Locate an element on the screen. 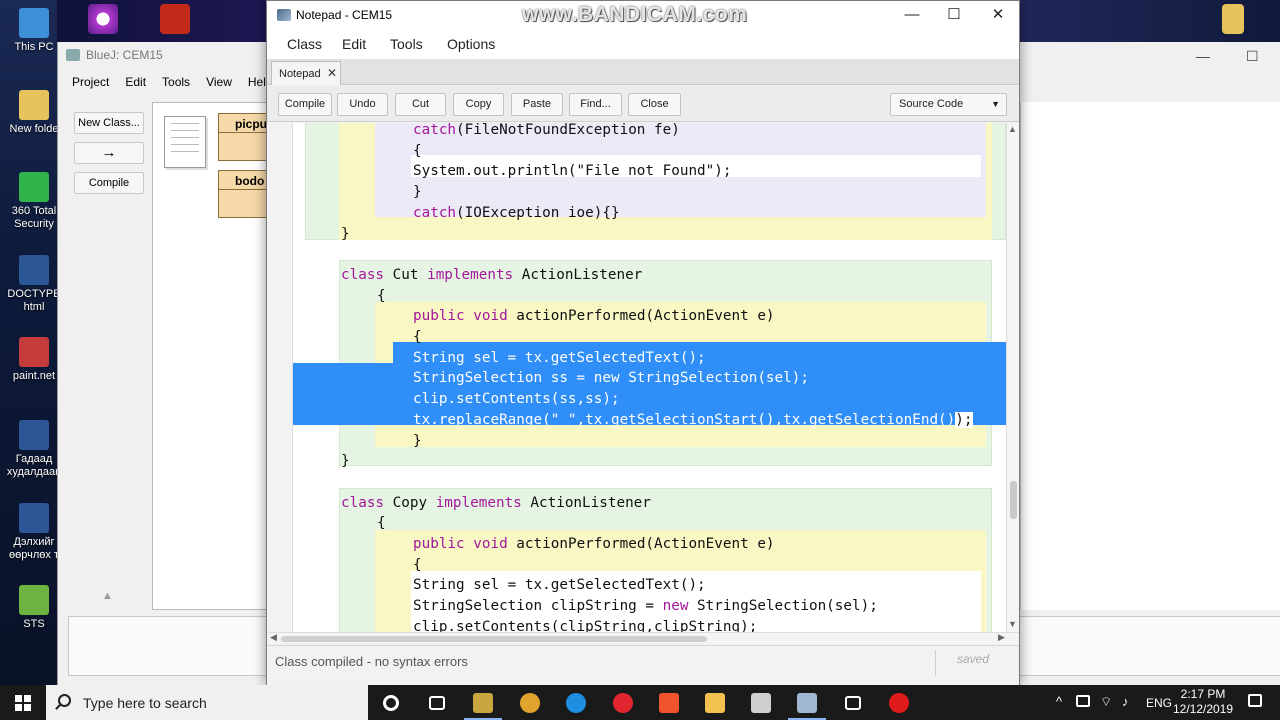 This screenshot has width=1280, height=720. code-token: String sel = tx.getSelectedText(); is located at coordinates (559, 585).